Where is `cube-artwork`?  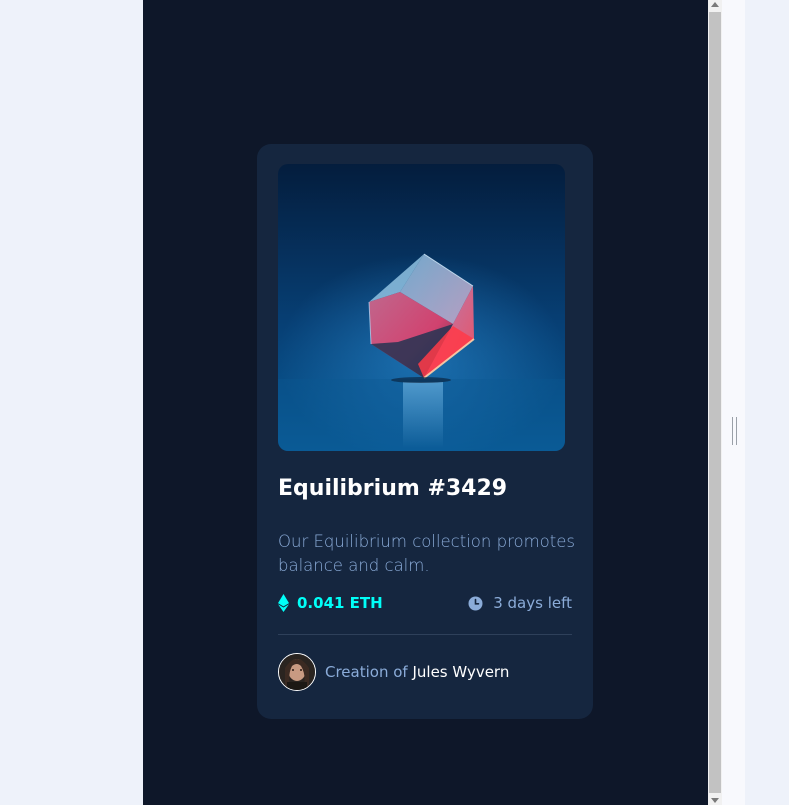
cube-artwork is located at coordinates (421, 307).